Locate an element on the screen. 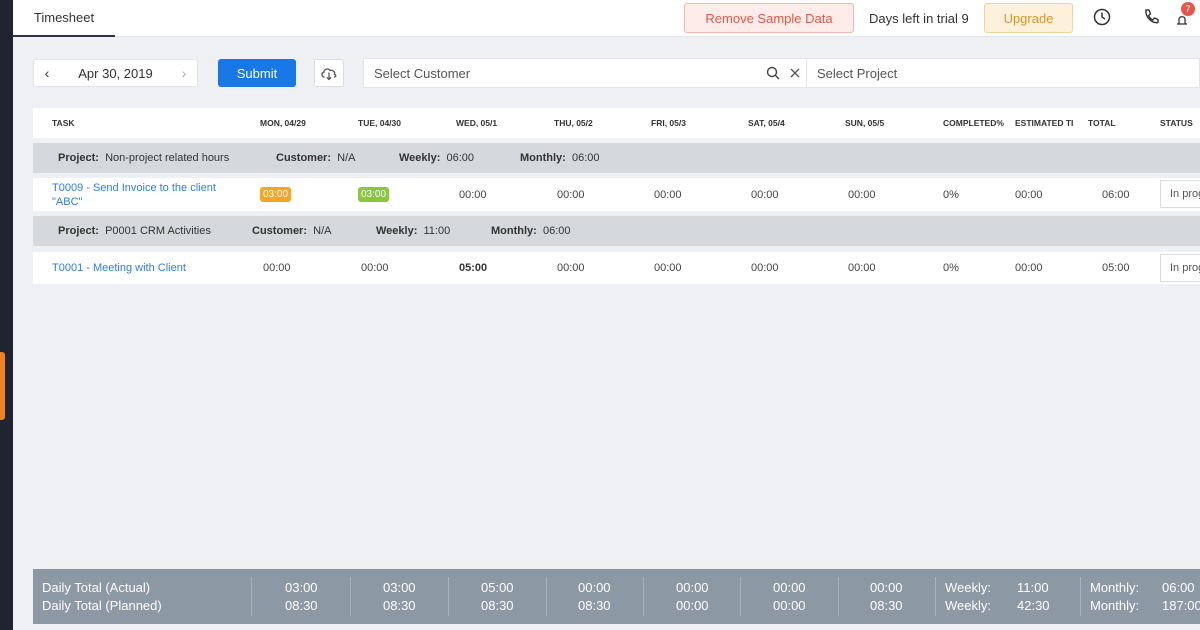 This screenshot has width=1200, height=630. mon-hours-cell: 00:00 is located at coordinates (277, 268).